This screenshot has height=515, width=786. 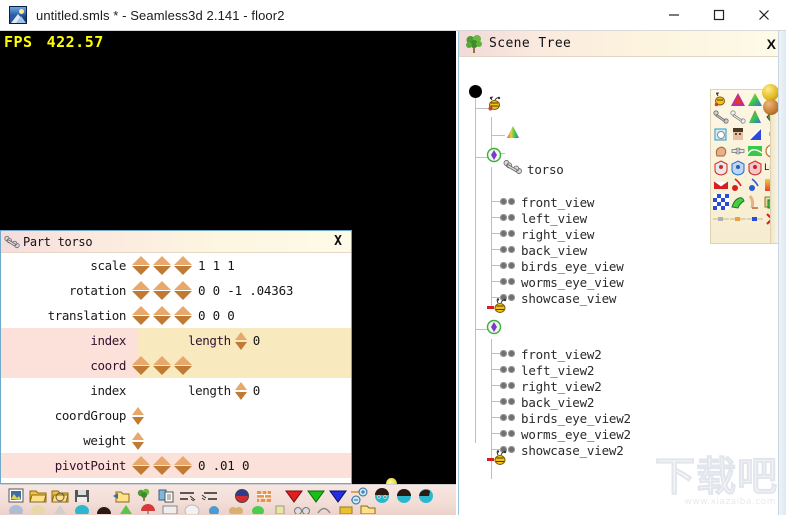 What do you see at coordinates (721, 168) in the screenshot?
I see `shield-grey-icon` at bounding box center [721, 168].